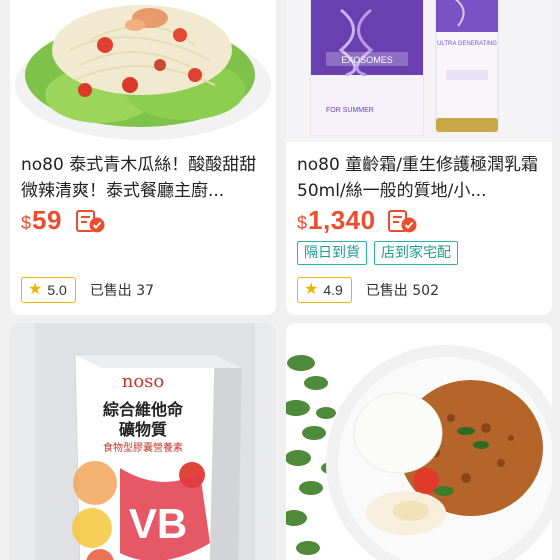 Image resolution: width=560 pixels, height=560 pixels. I want to click on rating-badge: ★ 4.9, so click(324, 290).